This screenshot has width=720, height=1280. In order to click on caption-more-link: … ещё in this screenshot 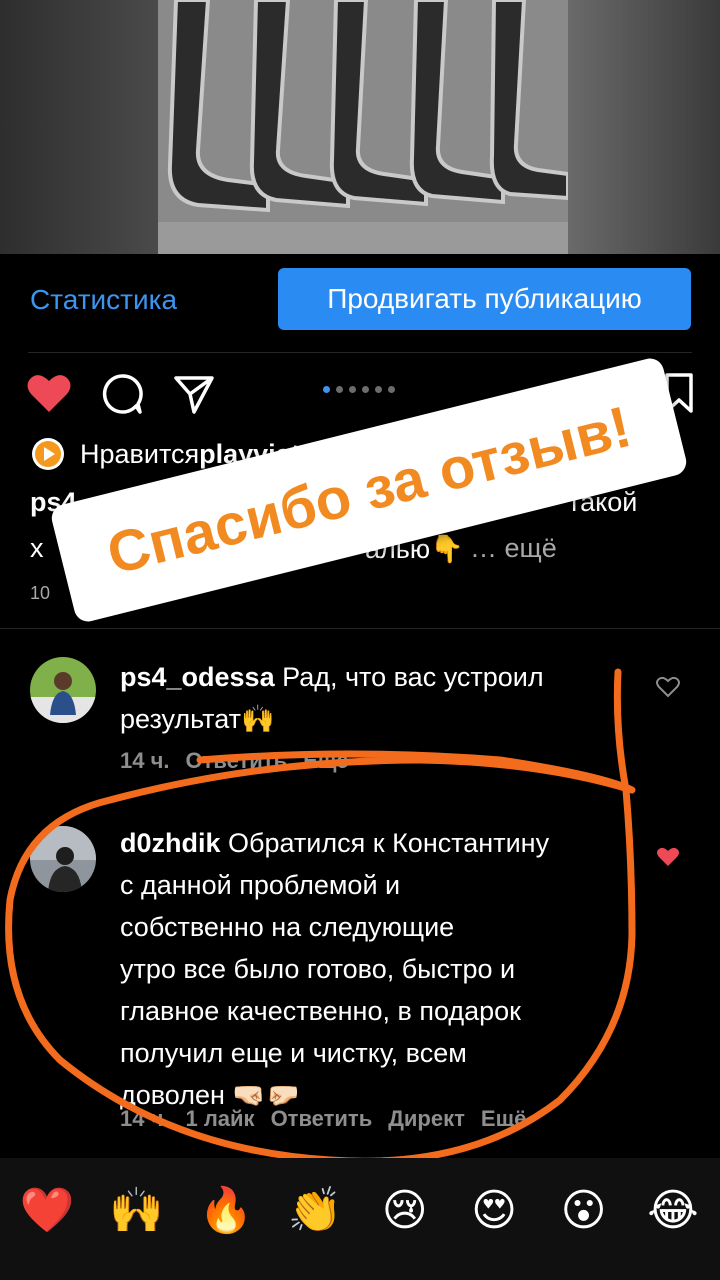, I will do `click(513, 548)`.